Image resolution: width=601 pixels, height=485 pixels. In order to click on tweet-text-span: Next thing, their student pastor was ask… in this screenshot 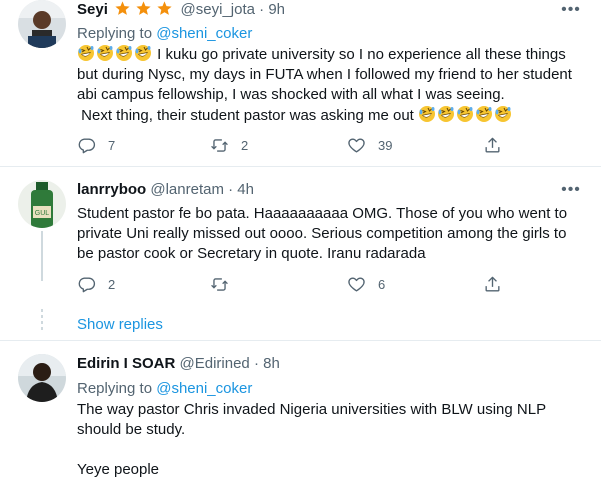, I will do `click(248, 115)`.